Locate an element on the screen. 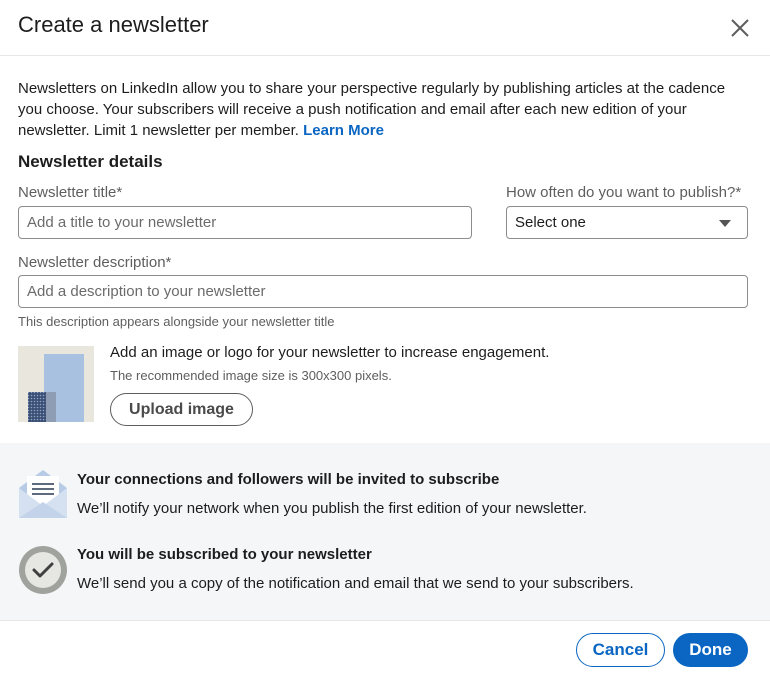  close-icon is located at coordinates (740, 28).